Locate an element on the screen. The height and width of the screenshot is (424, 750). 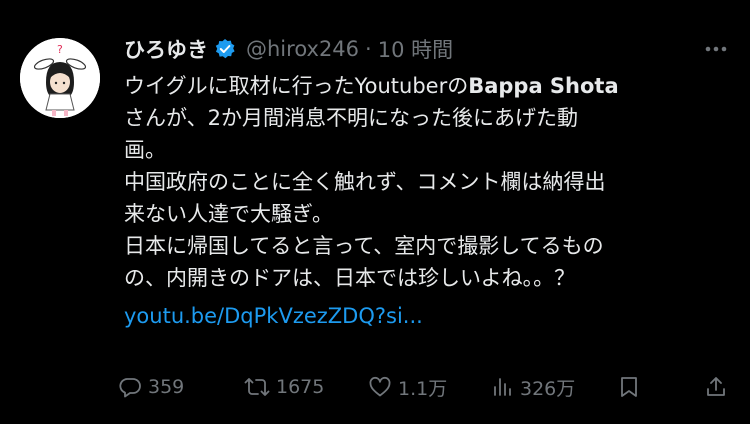
timestamp: 10 時間 is located at coordinates (415, 49).